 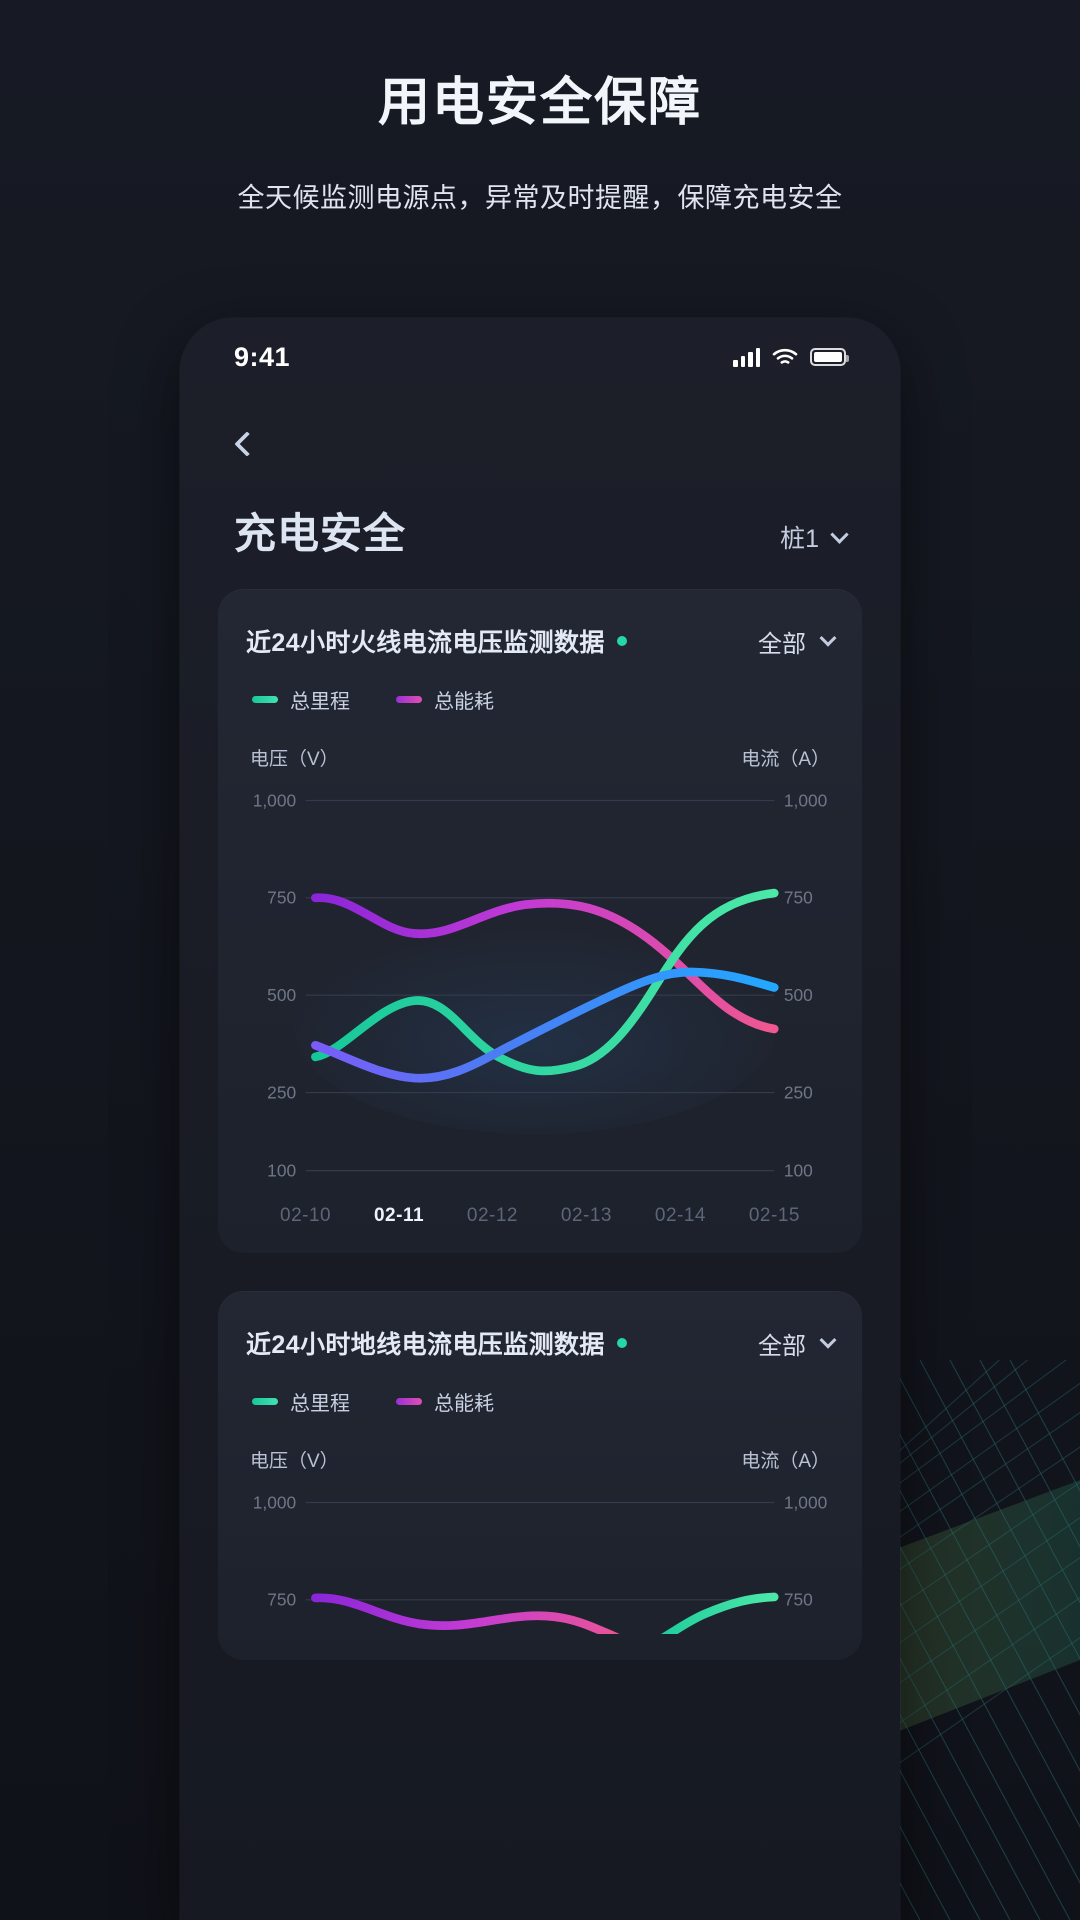 I want to click on line-chart-svg: 1,000 750 1,000 750, so click(x=540, y=1564).